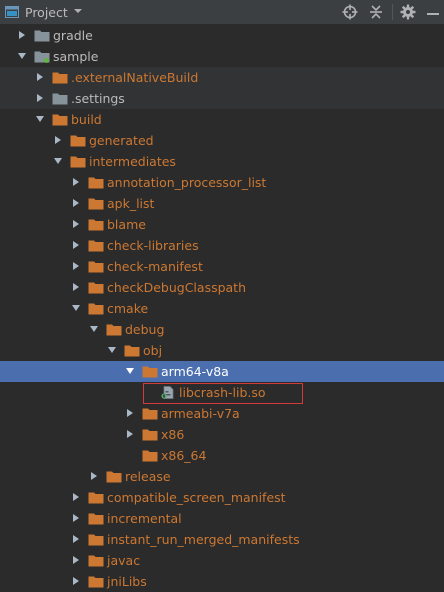 The height and width of the screenshot is (592, 444). I want to click on tree-item-label: apk_list, so click(131, 203).